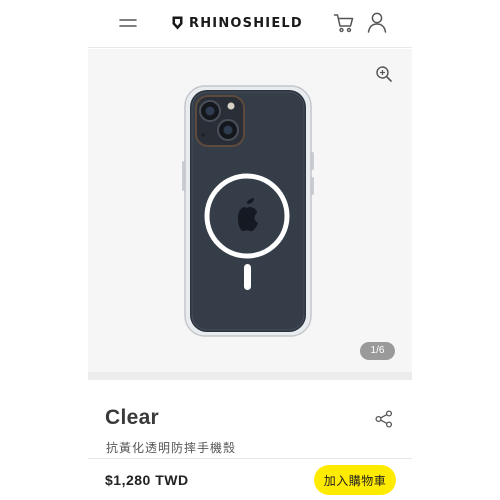 Image resolution: width=500 pixels, height=500 pixels. Describe the element at coordinates (132, 417) in the screenshot. I see `product-title: Clear` at that location.